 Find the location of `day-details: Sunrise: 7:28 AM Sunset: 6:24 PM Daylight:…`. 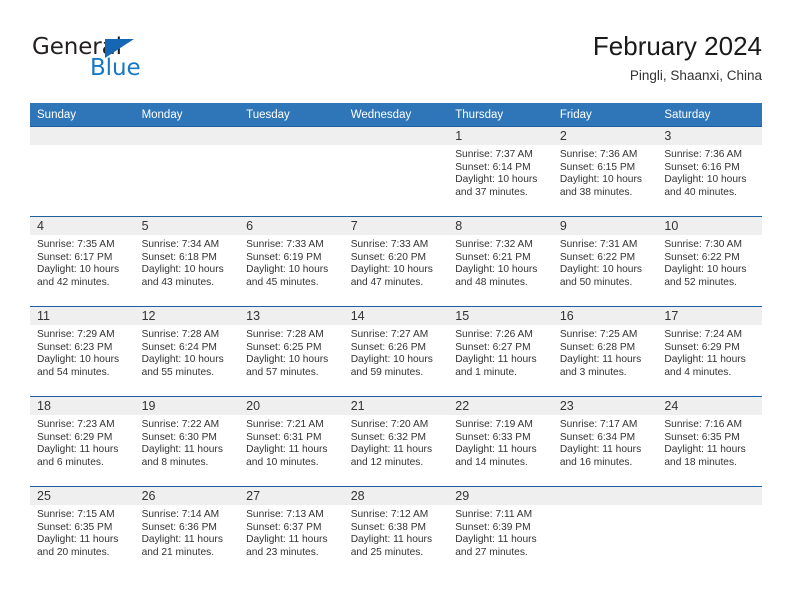

day-details: Sunrise: 7:28 AM Sunset: 6:24 PM Daylight:… is located at coordinates (187, 352).